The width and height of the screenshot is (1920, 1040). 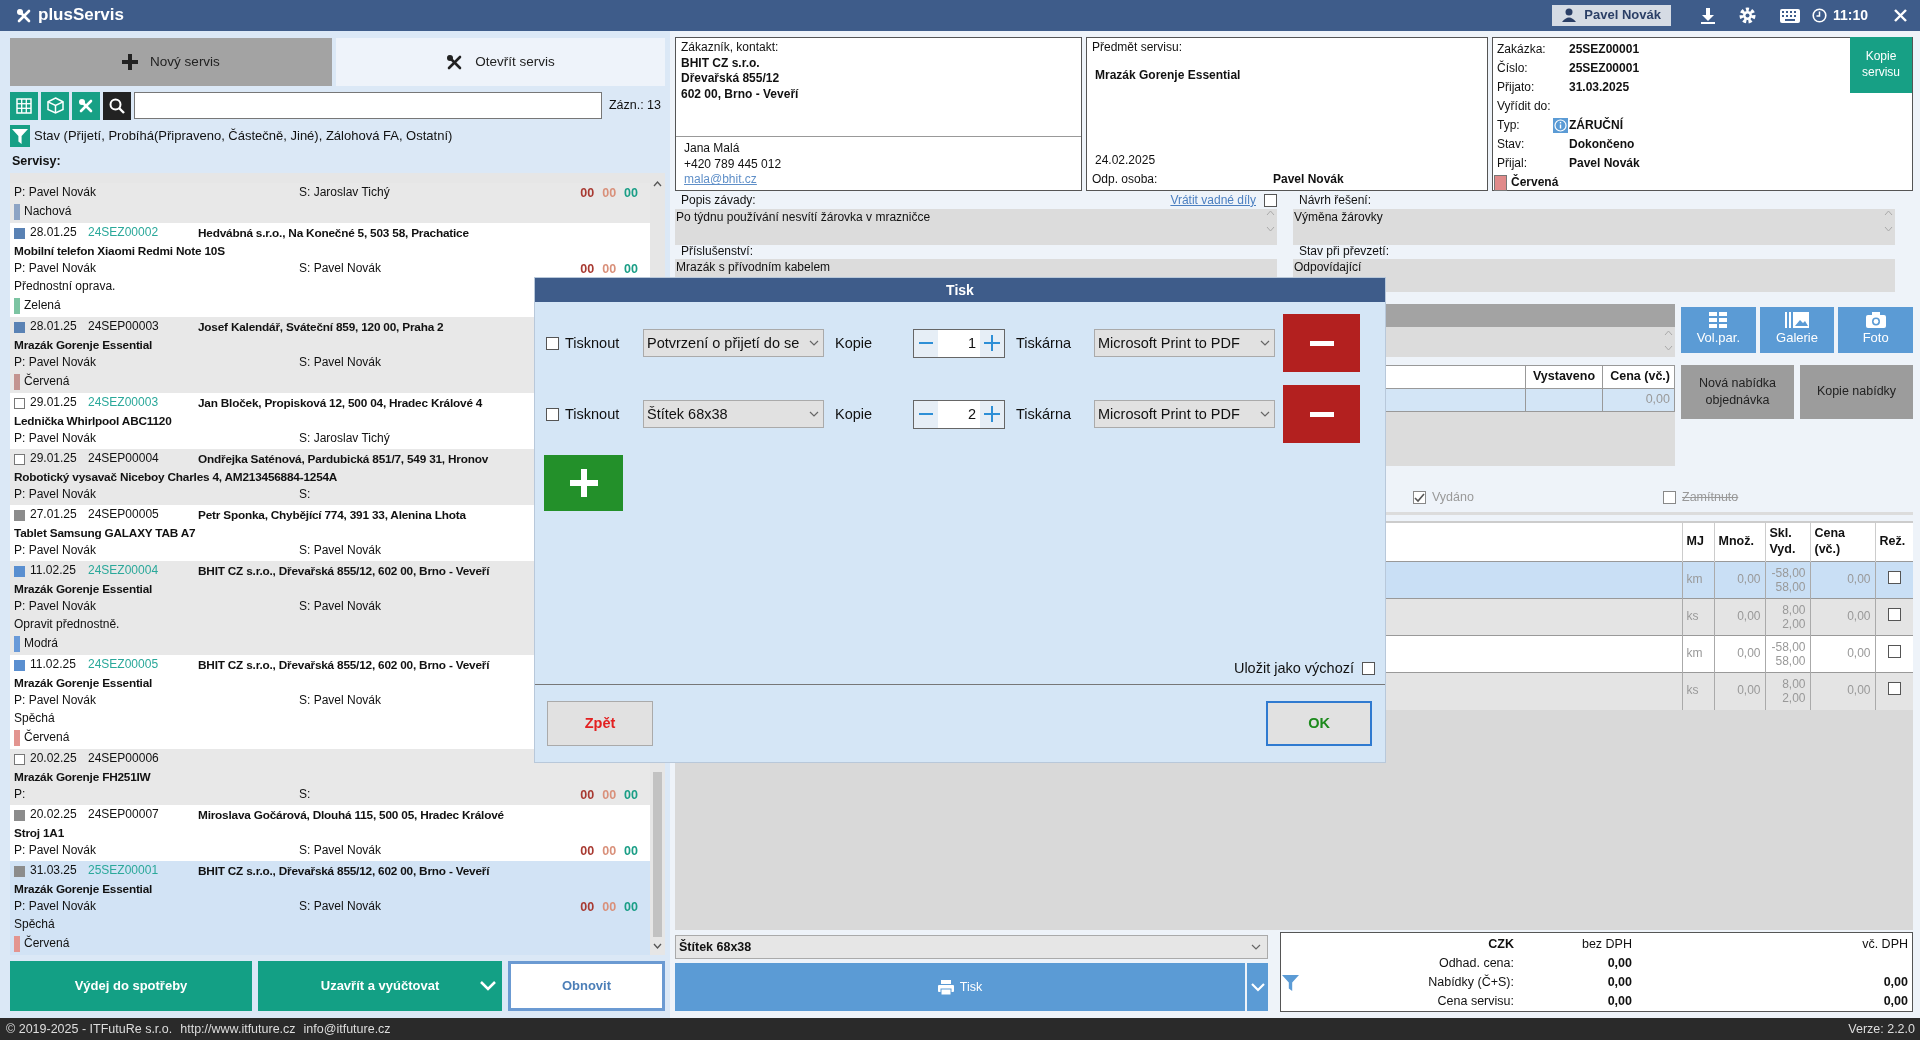 What do you see at coordinates (171, 62) in the screenshot?
I see `tab: Nový servis` at bounding box center [171, 62].